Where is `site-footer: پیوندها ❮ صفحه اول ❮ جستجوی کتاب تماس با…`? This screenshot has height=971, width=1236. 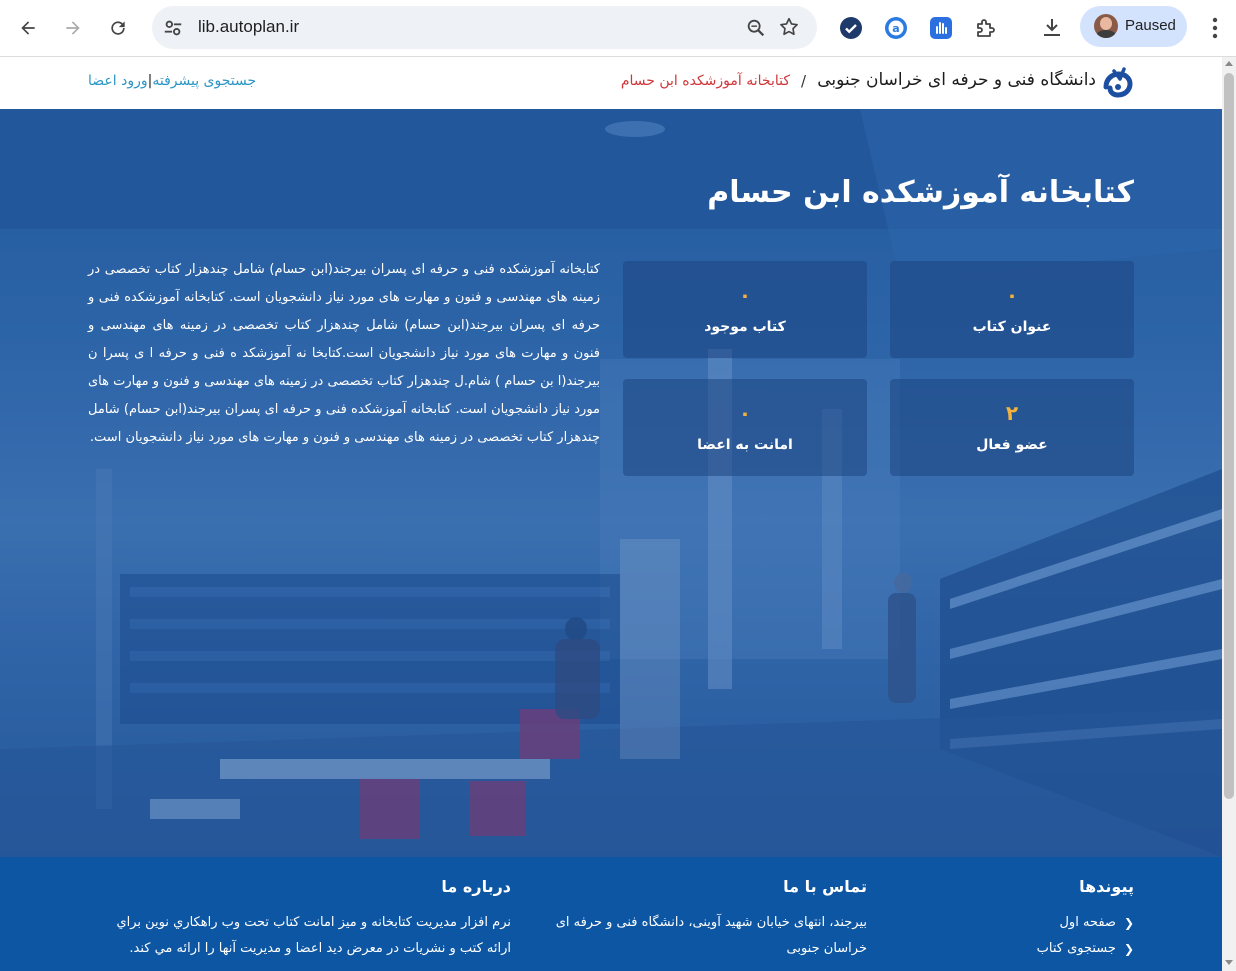
site-footer: پیوندها ❮ صفحه اول ❮ جستجوی کتاب تماس با… is located at coordinates (611, 914).